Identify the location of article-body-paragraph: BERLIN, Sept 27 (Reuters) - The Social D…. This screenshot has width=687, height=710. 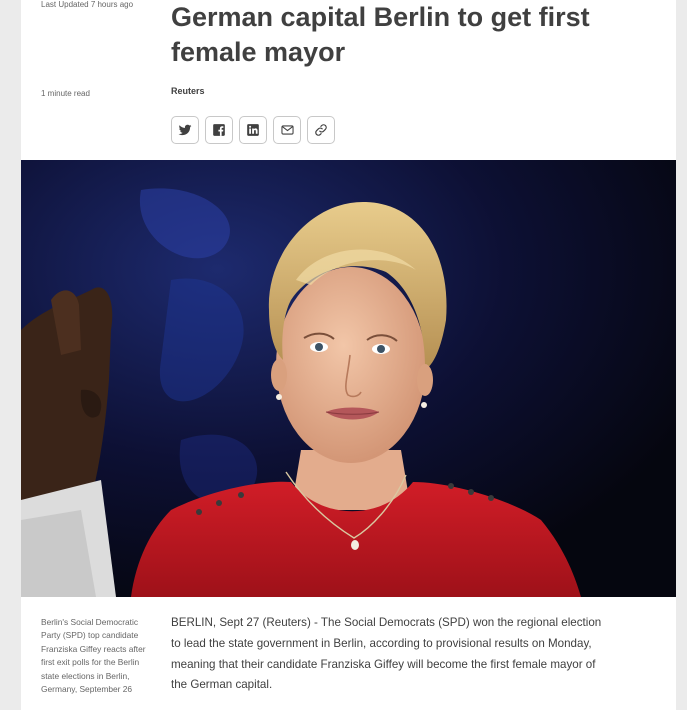
(386, 654).